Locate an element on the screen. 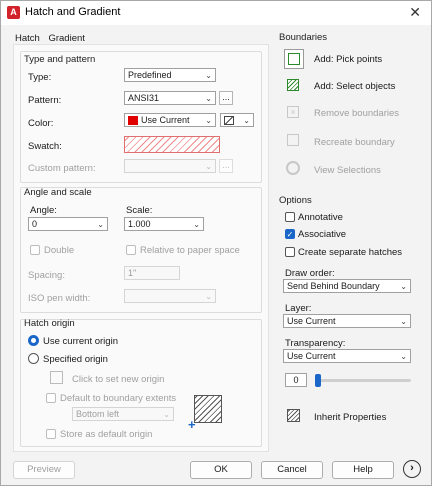 This screenshot has width=432, height=486. specified-origin-radio is located at coordinates (33, 358).